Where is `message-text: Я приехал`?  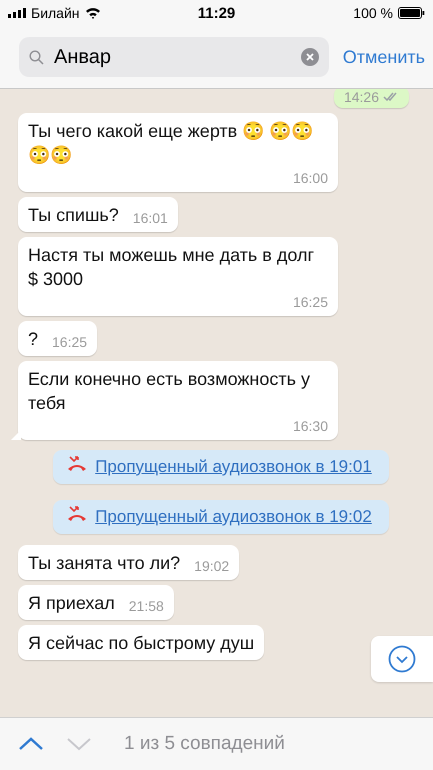 message-text: Я приехал is located at coordinates (71, 603).